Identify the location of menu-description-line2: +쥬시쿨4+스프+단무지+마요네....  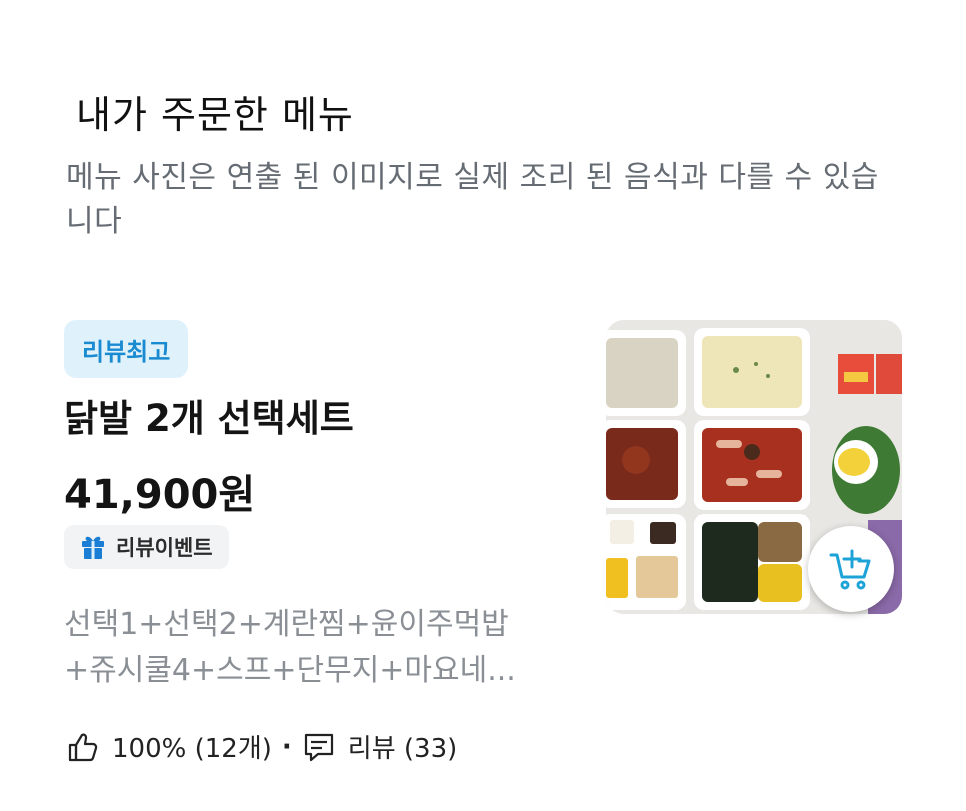
(290, 670).